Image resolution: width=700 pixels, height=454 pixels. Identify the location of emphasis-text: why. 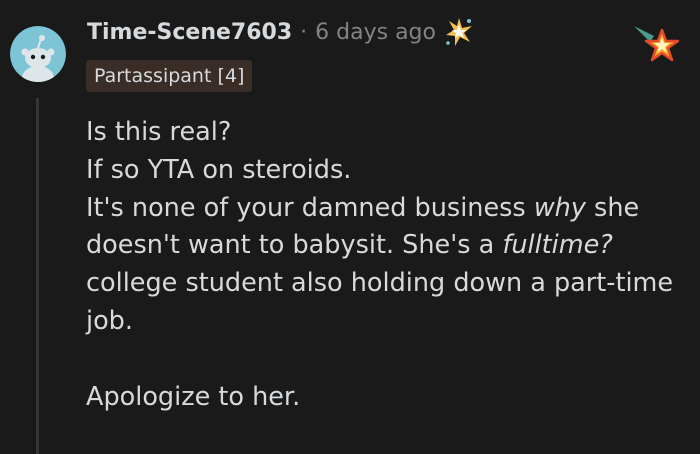
(559, 207).